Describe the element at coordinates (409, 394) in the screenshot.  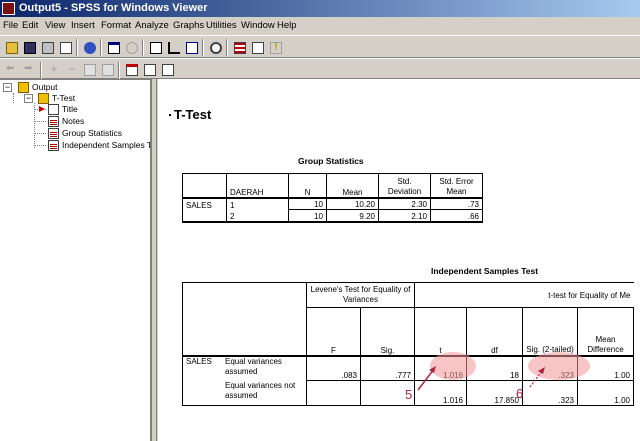
I see `annotation-5: 5` at that location.